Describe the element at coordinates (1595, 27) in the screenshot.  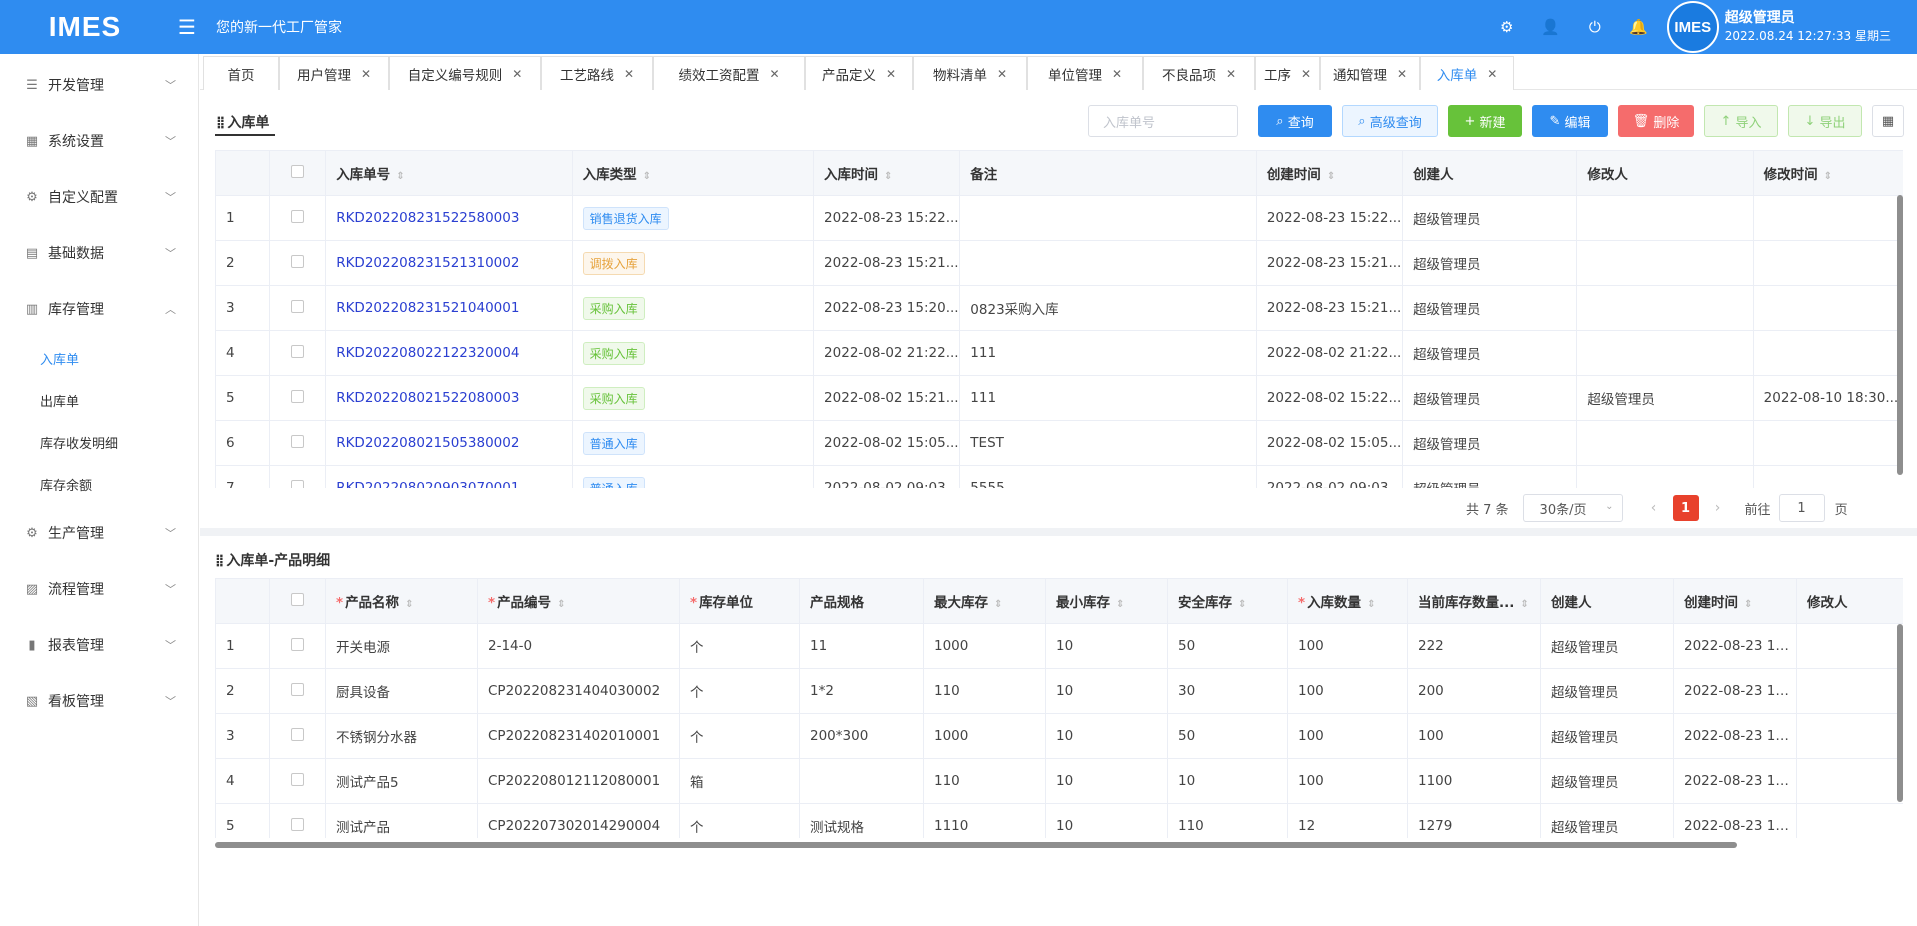
I see `power-icon: ⏻` at that location.